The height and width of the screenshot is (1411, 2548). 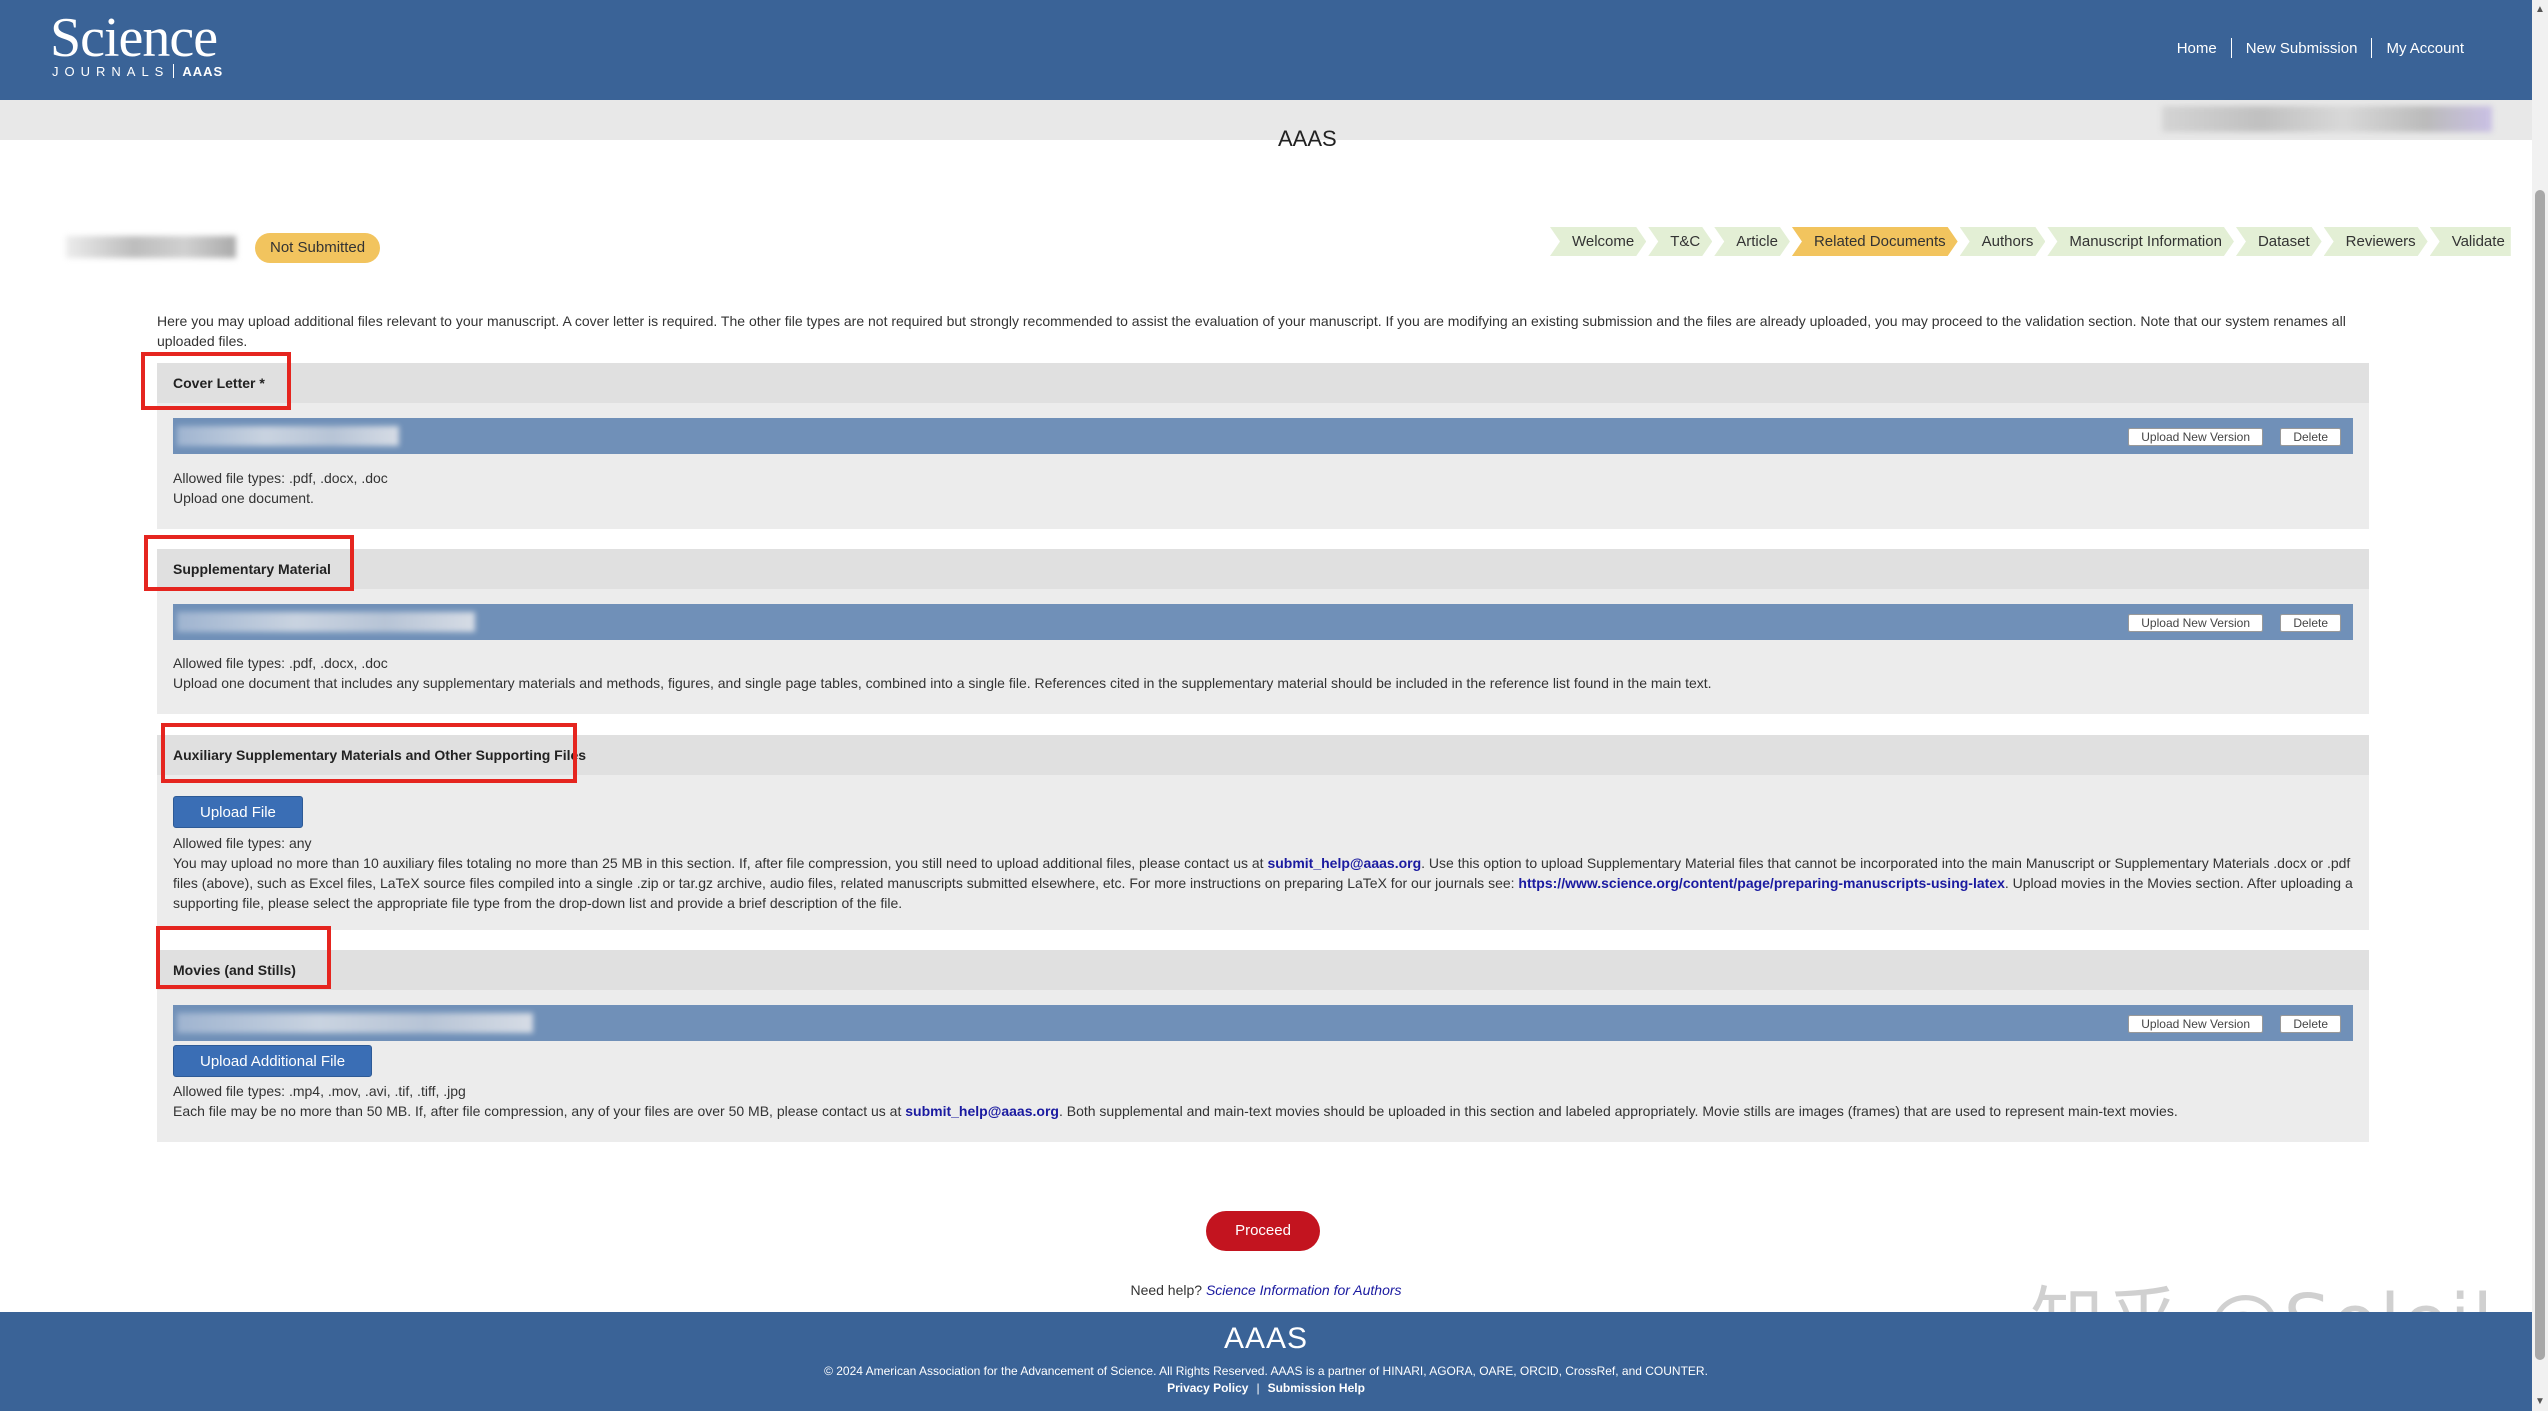 What do you see at coordinates (2540, 9) in the screenshot?
I see `scroll-up-icon: ▲` at bounding box center [2540, 9].